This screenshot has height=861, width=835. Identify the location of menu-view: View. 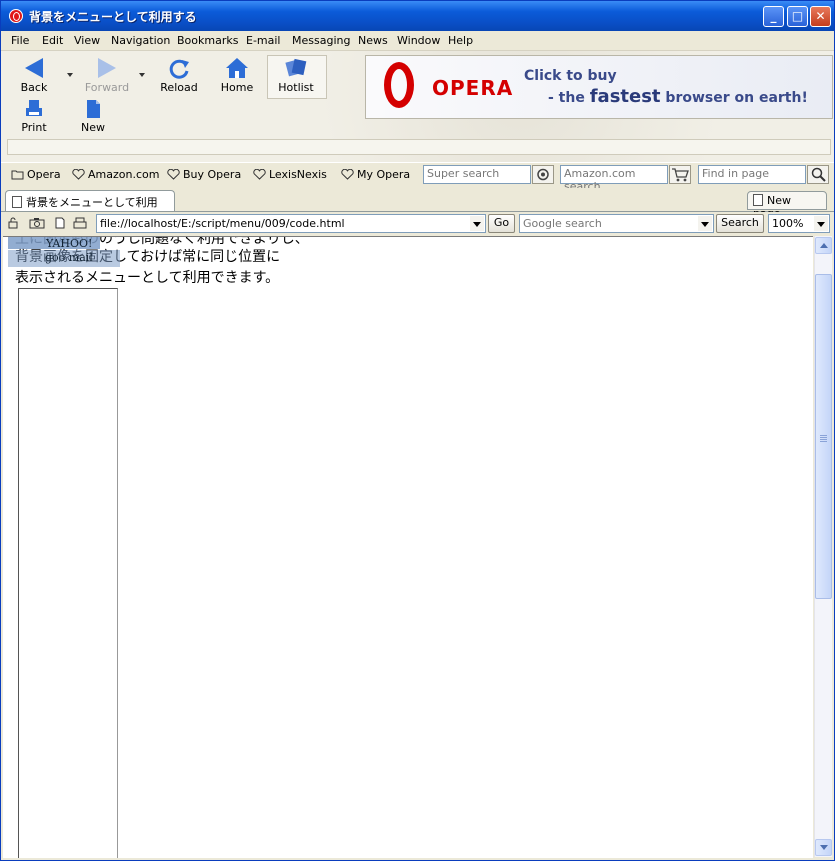
(87, 40).